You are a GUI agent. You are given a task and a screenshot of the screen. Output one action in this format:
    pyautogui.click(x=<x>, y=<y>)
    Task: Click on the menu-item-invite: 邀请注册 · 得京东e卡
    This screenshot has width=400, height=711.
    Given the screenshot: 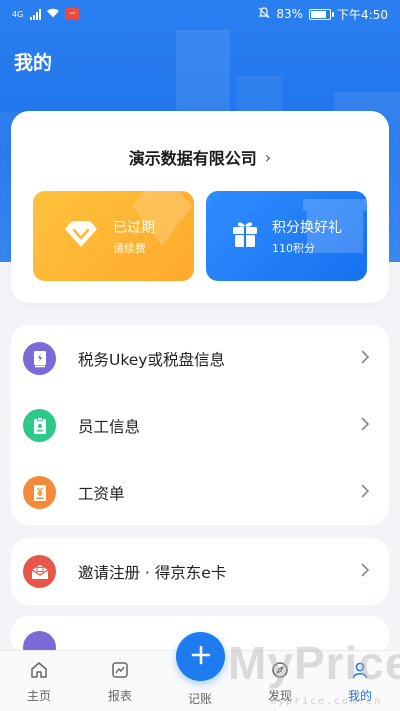 What is the action you would take?
    pyautogui.click(x=200, y=571)
    